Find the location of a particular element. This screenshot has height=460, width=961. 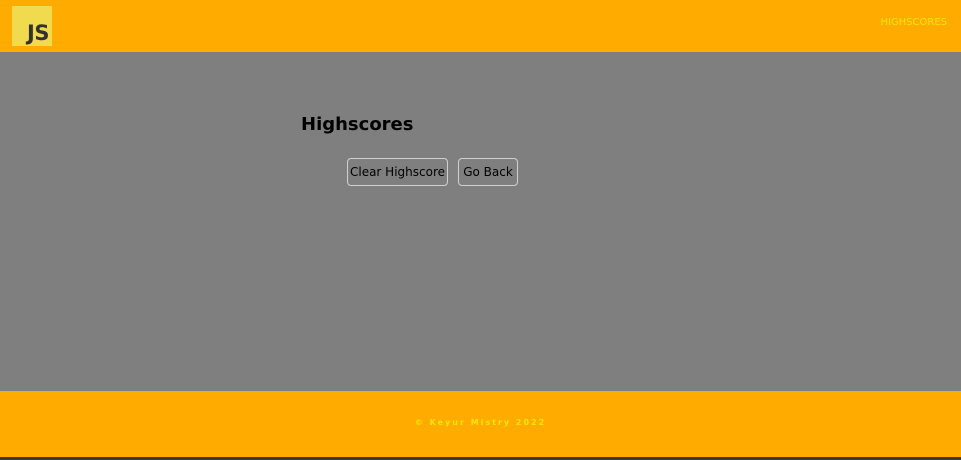

logo-text: JS is located at coordinates (38, 33).